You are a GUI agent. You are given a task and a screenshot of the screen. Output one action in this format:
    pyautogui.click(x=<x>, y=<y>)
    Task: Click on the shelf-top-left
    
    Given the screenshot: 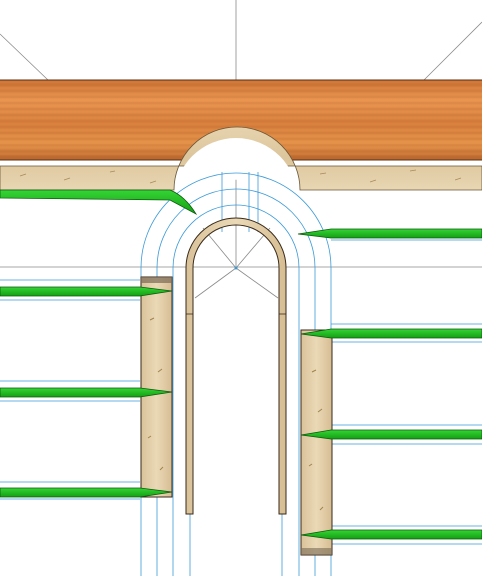 What is the action you would take?
    pyautogui.click(x=99, y=202)
    